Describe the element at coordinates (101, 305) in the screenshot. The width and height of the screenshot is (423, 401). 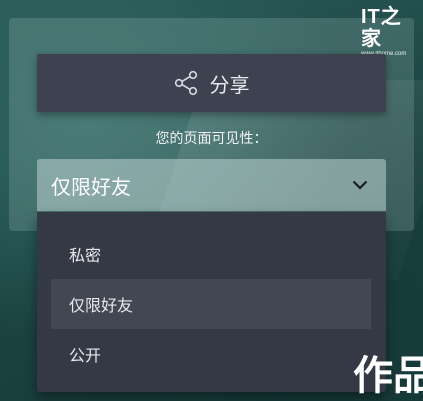
I see `option-label: 仅限好友` at that location.